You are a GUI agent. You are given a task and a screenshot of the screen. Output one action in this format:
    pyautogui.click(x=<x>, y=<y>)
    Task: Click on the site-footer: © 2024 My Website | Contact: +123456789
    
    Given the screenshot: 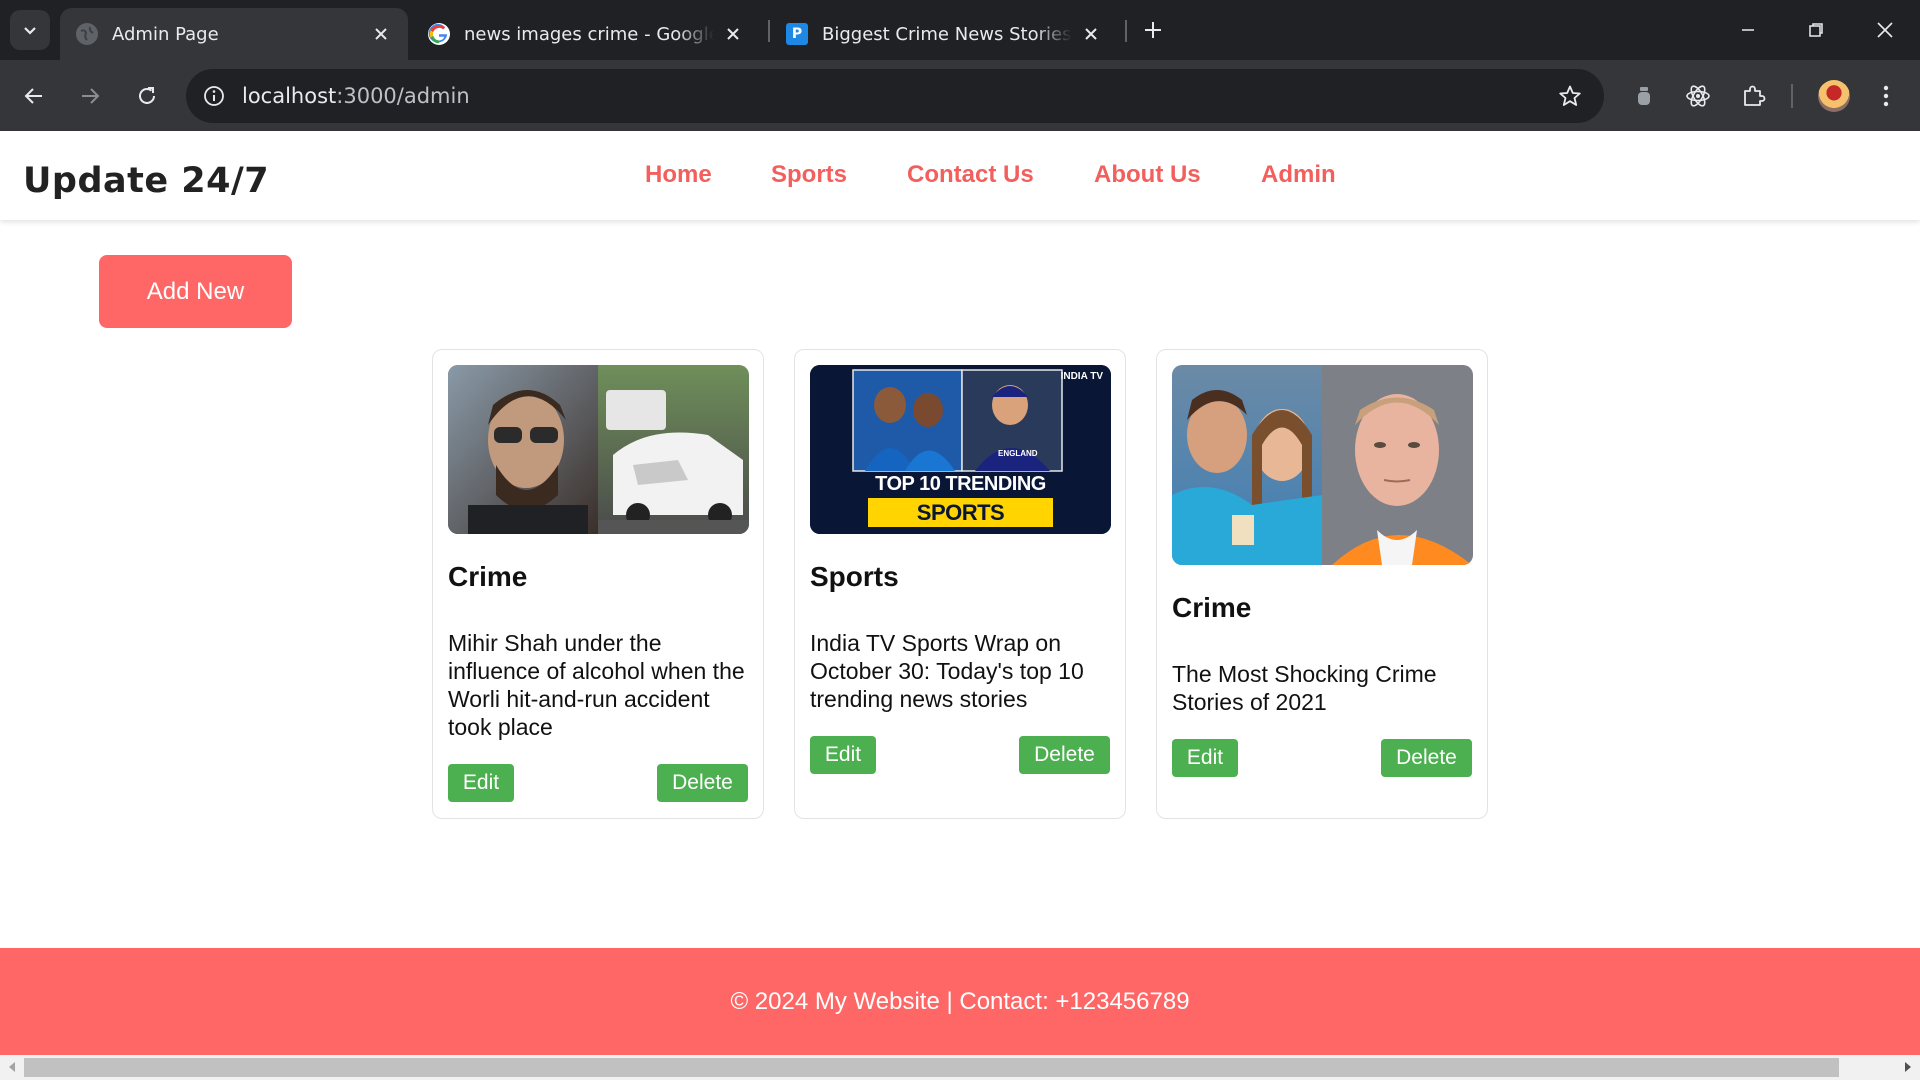 What is the action you would take?
    pyautogui.click(x=960, y=1001)
    